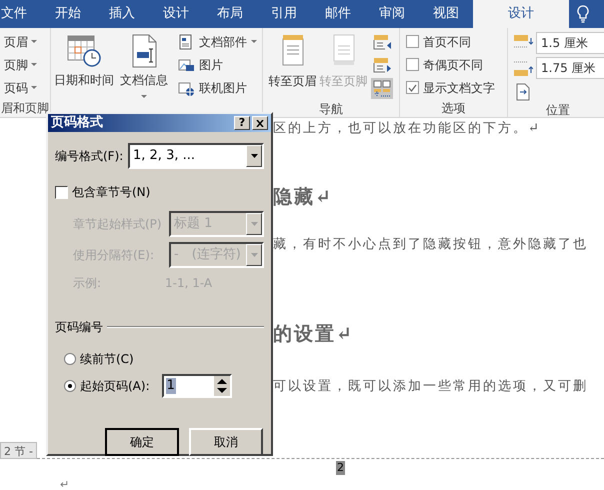  I want to click on link-to-previous-icon, so click(382, 88).